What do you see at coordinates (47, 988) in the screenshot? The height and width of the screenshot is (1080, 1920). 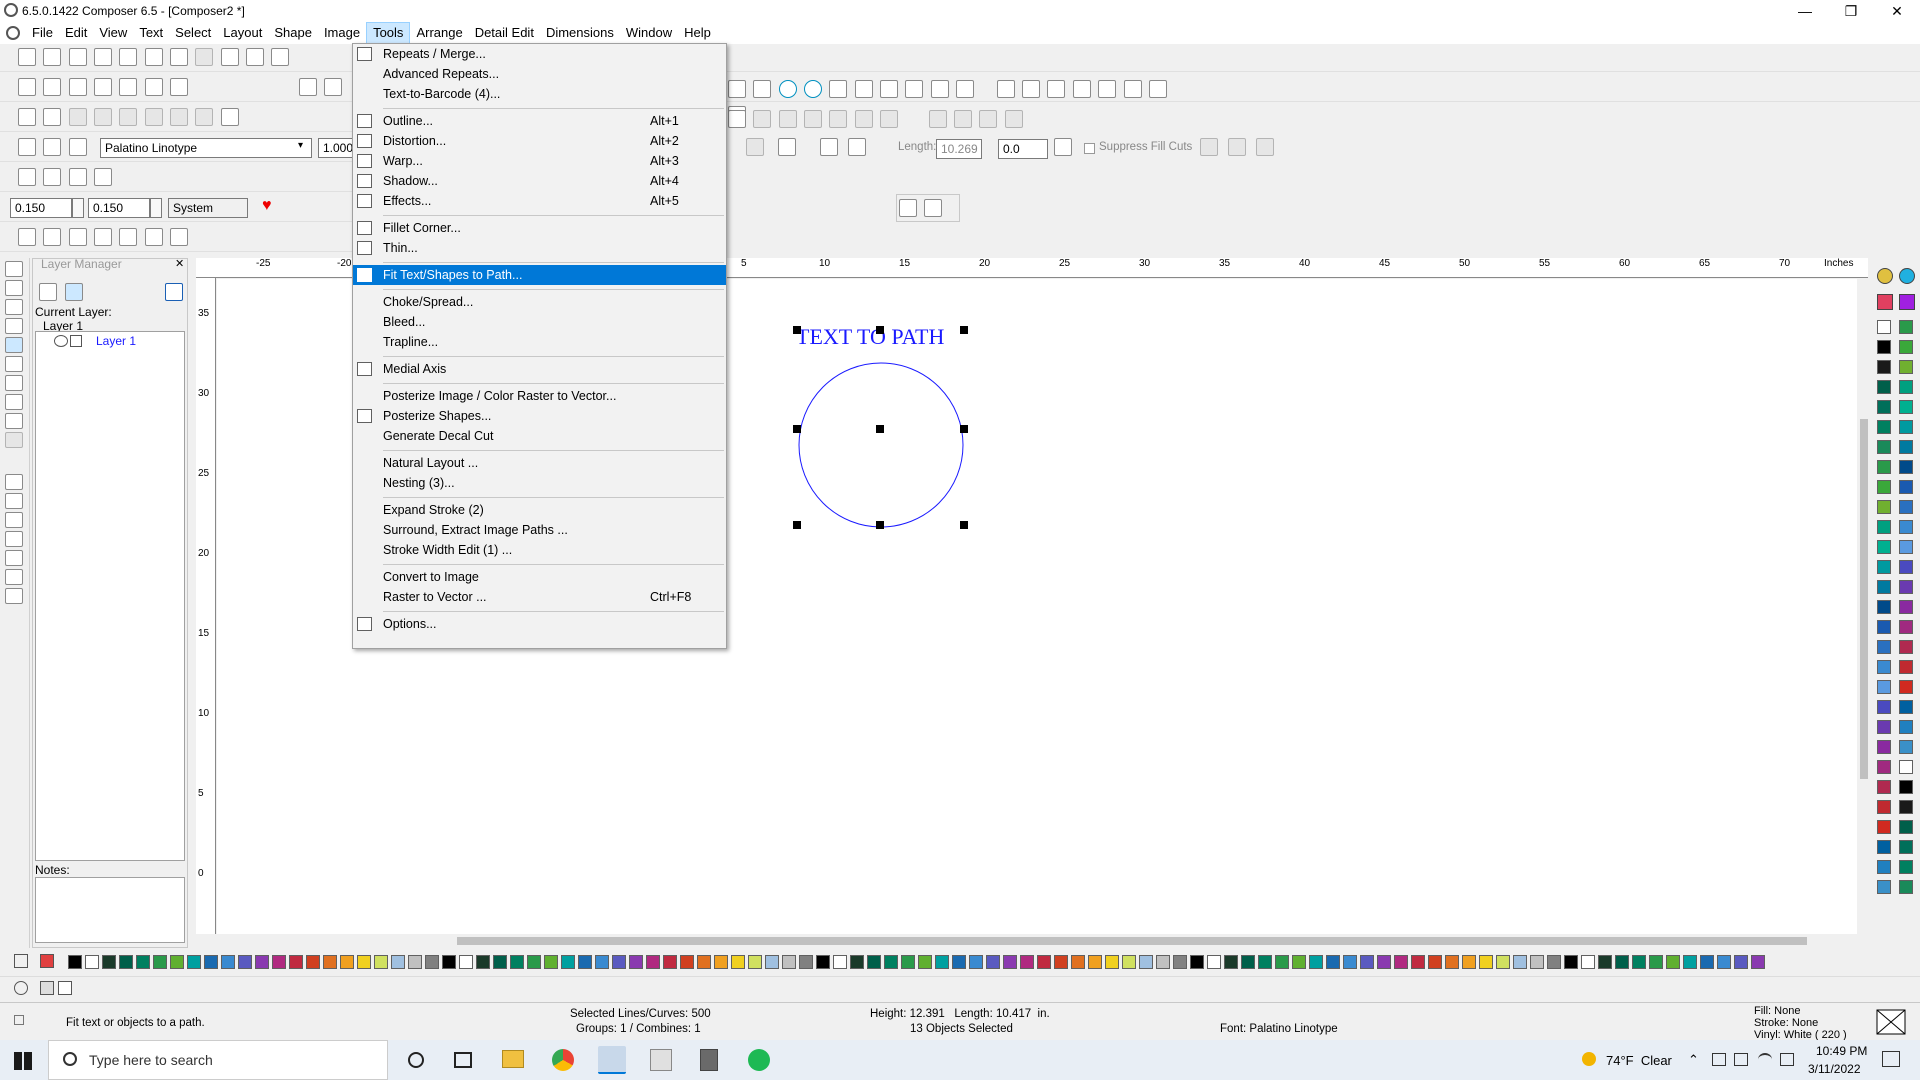 I see `swatch-none-icon` at bounding box center [47, 988].